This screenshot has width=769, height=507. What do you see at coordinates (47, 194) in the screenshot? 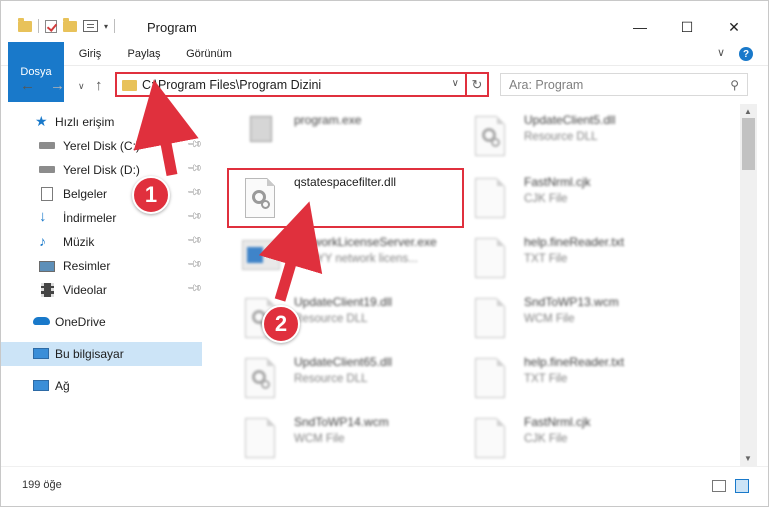
I see `documents-icon` at bounding box center [47, 194].